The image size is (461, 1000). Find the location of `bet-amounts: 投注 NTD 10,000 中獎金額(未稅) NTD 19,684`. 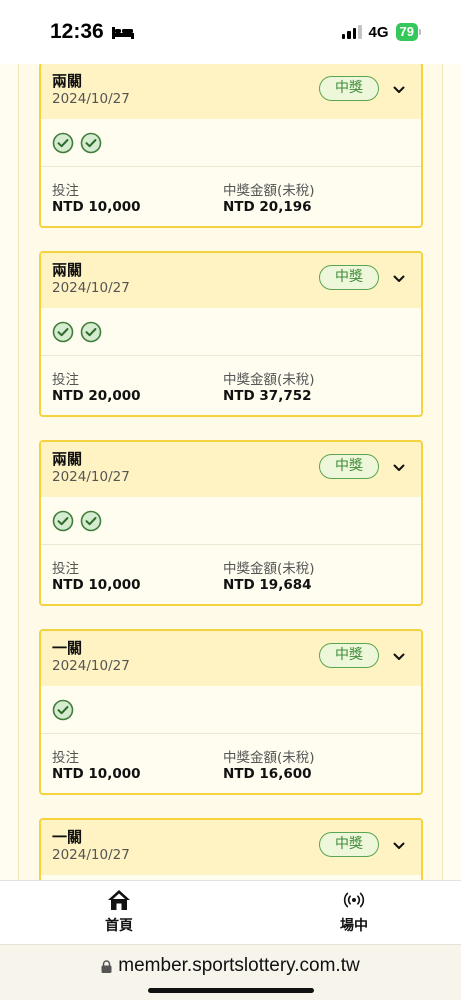

bet-amounts: 投注 NTD 10,000 中獎金額(未稅) NTD 19,684 is located at coordinates (231, 574).